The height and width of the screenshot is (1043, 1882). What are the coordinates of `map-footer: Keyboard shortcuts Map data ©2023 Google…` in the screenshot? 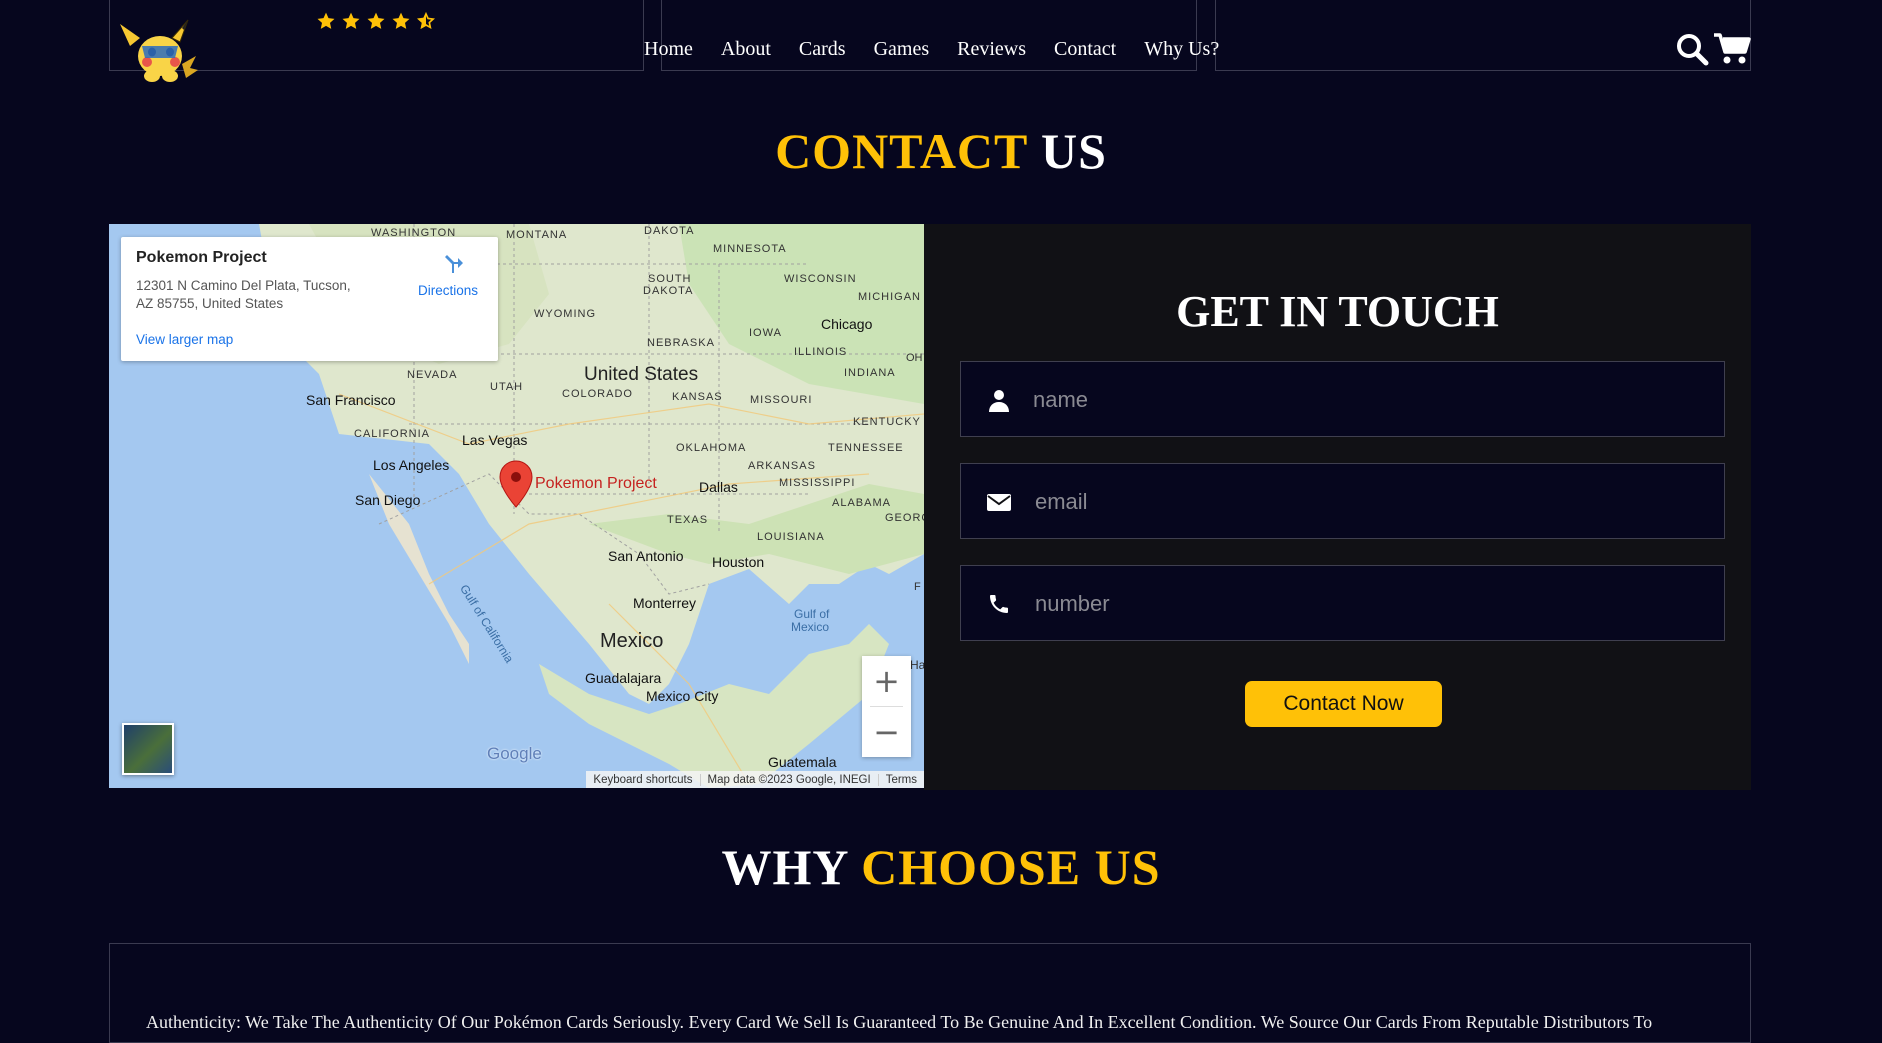 It's located at (755, 779).